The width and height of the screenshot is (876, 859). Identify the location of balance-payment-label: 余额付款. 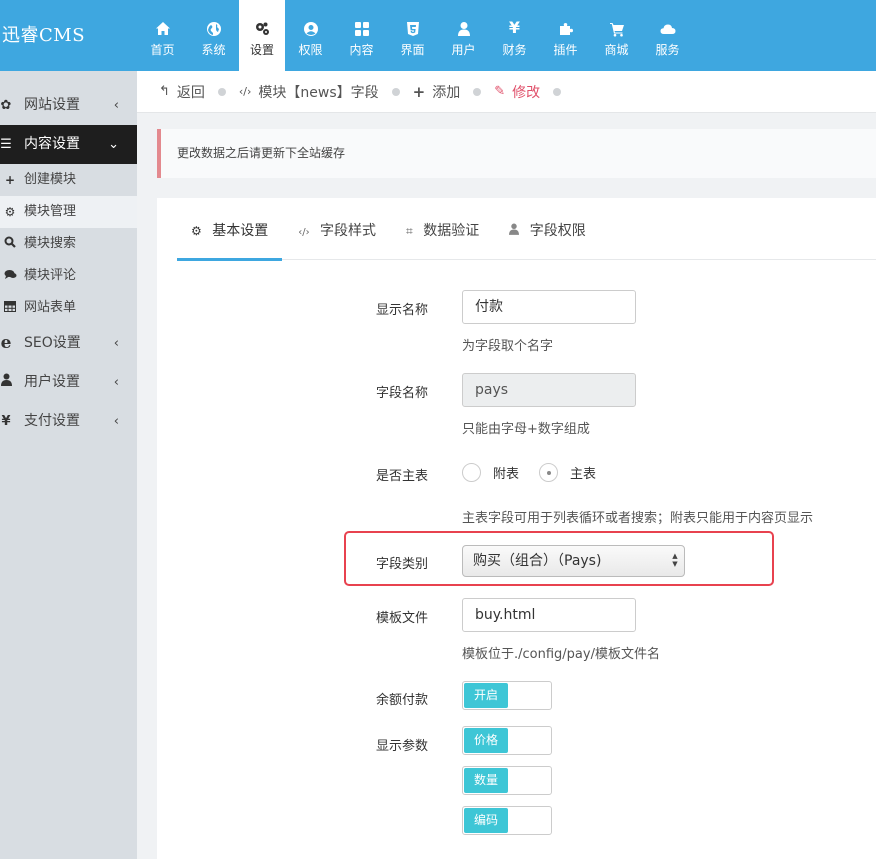
(402, 700).